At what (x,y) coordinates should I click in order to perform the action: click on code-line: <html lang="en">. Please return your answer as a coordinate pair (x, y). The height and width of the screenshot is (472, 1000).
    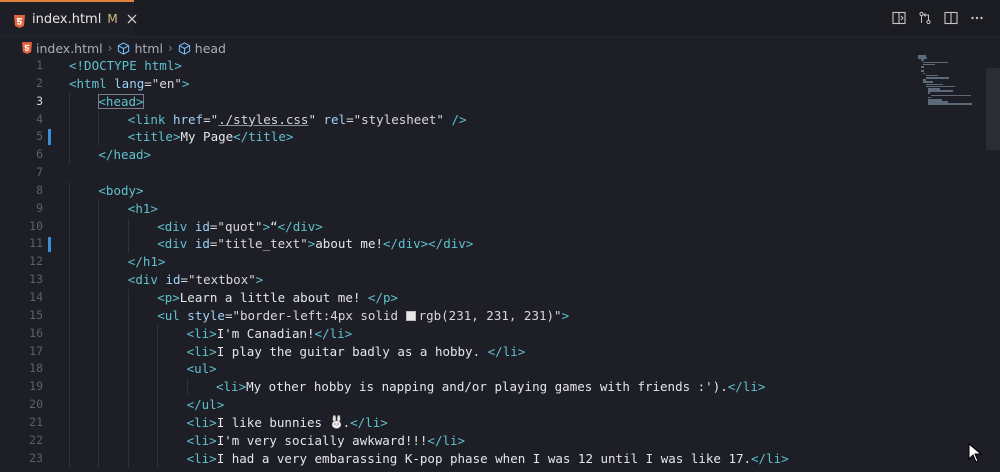
    Looking at the image, I should click on (489, 84).